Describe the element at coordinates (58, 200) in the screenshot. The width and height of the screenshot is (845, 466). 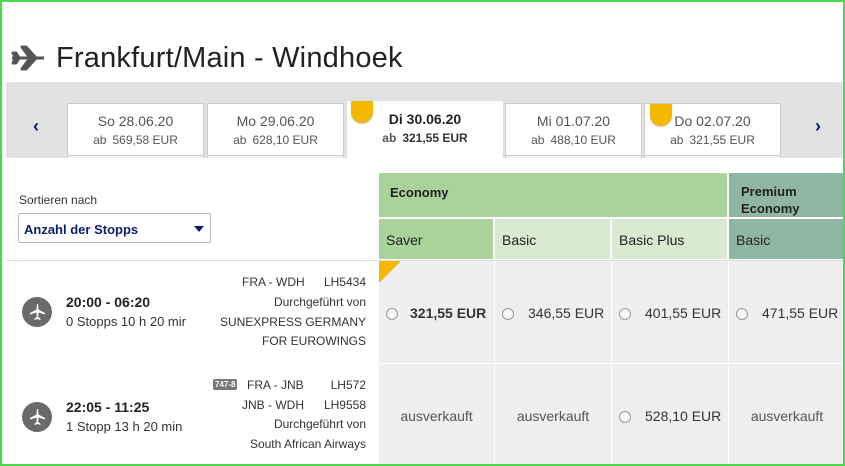
I see `sort-label: Sortieren nach` at that location.